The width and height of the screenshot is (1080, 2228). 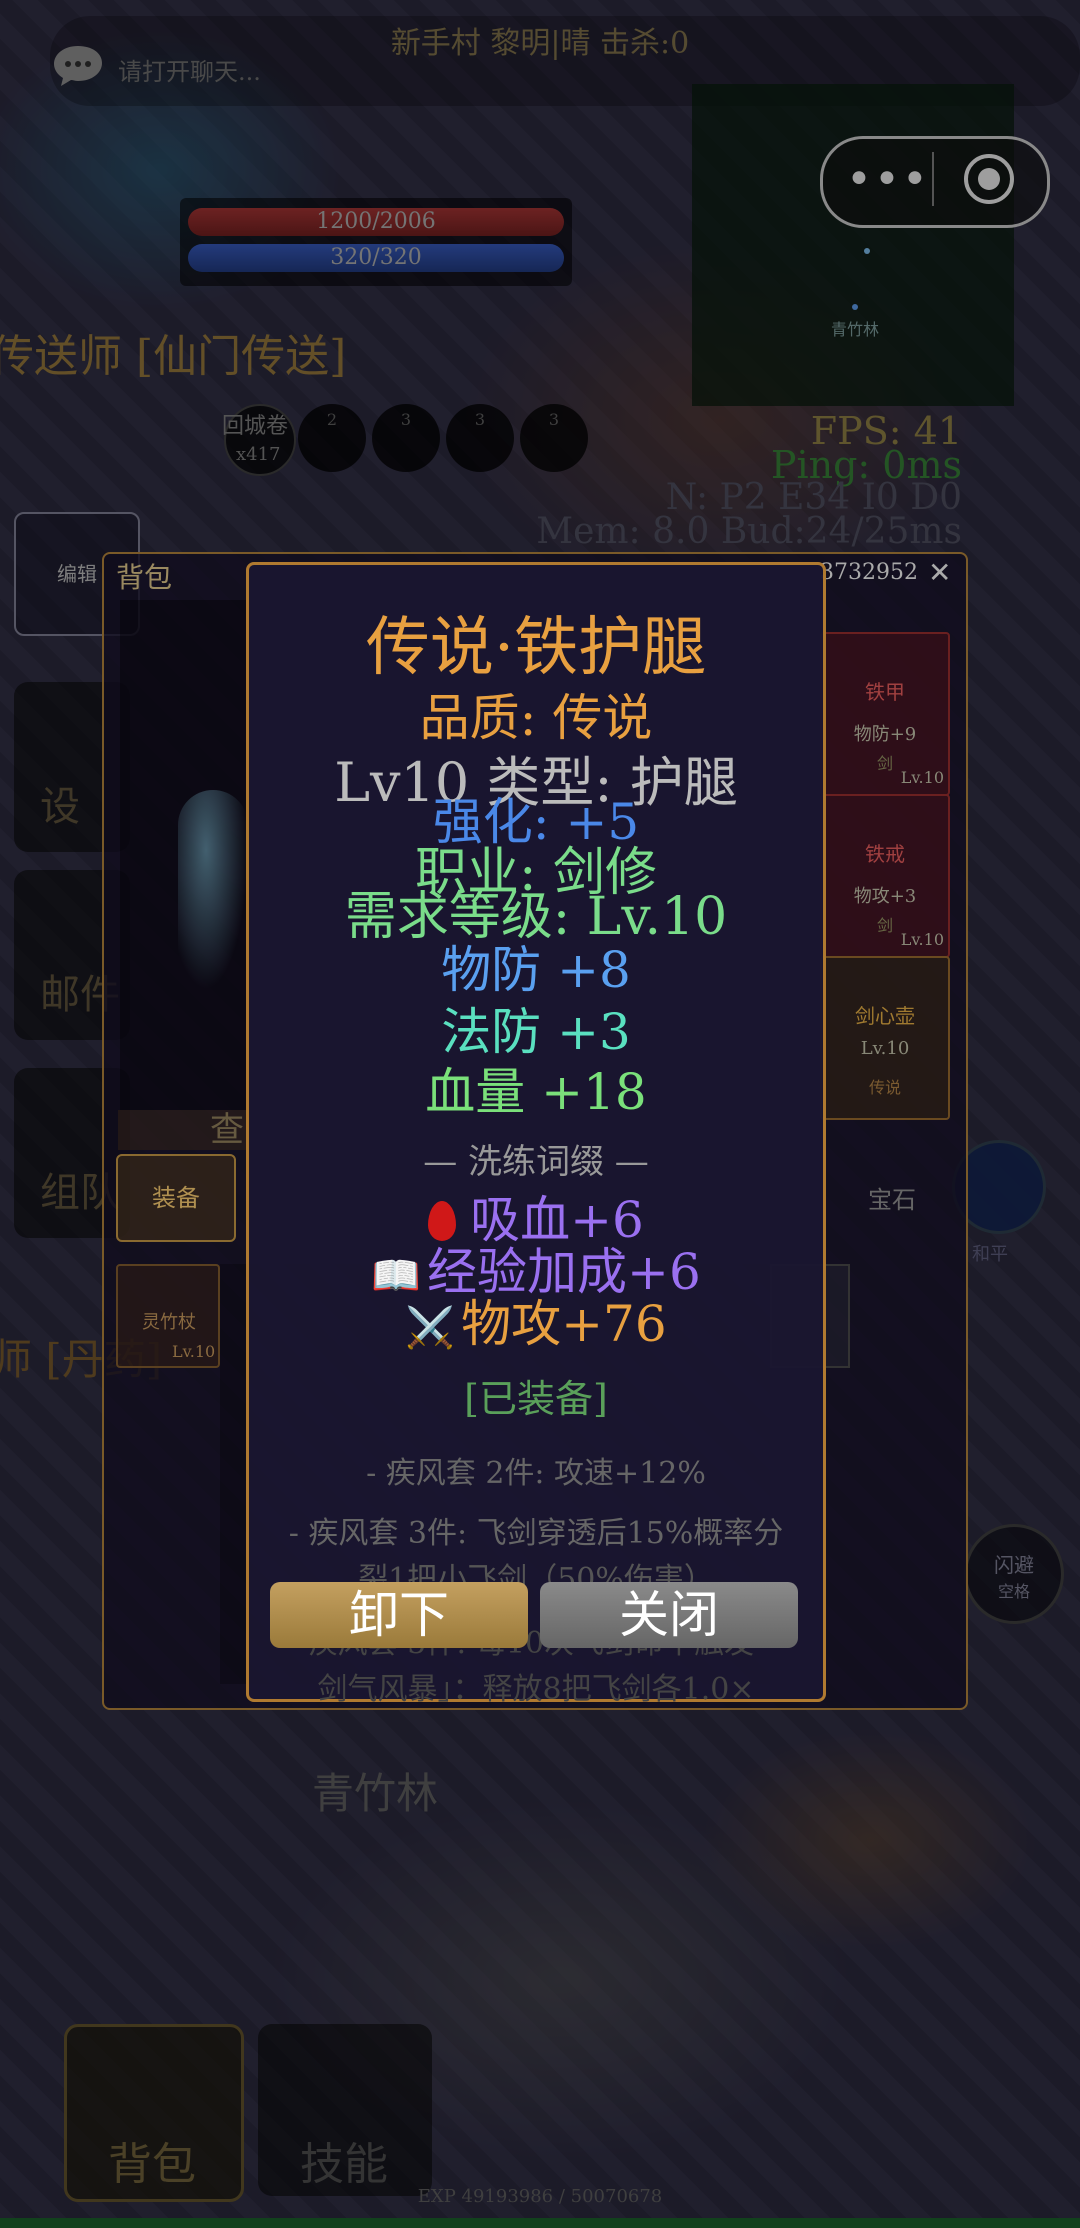 What do you see at coordinates (669, 1615) in the screenshot?
I see `close-tooltip-button: 关闭` at bounding box center [669, 1615].